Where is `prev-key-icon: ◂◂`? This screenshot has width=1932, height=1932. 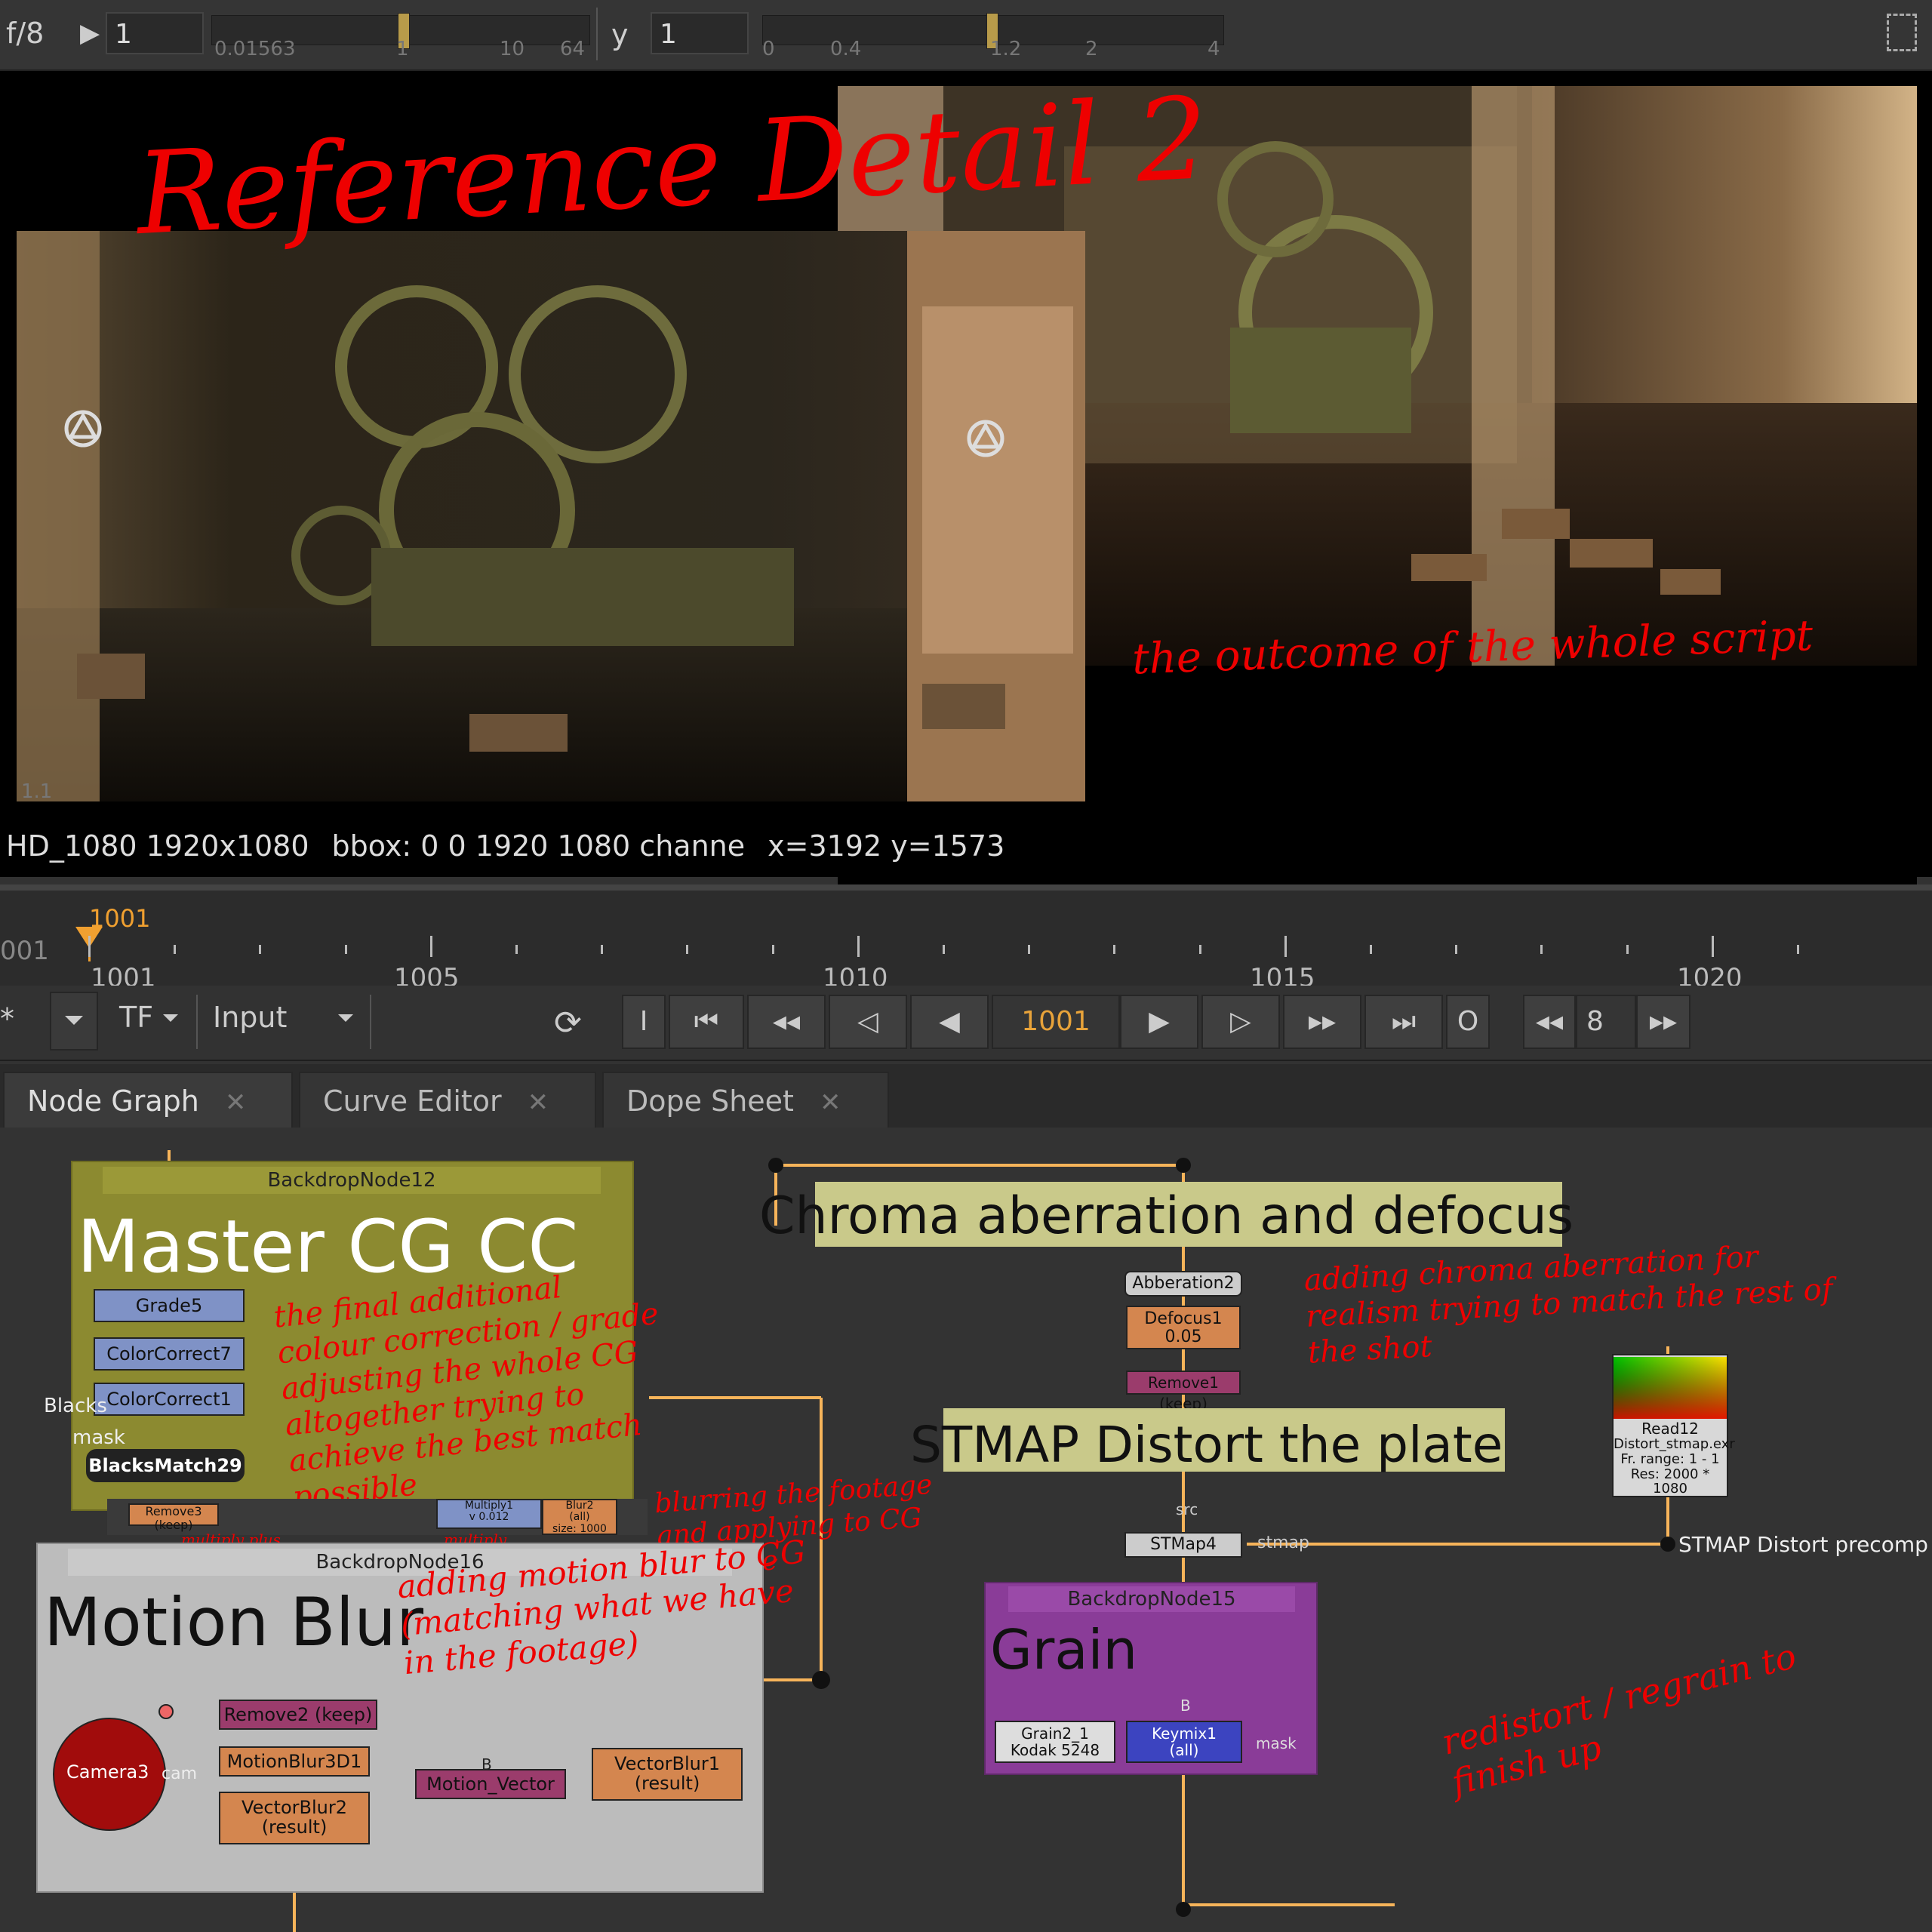 prev-key-icon: ◂◂ is located at coordinates (786, 1021).